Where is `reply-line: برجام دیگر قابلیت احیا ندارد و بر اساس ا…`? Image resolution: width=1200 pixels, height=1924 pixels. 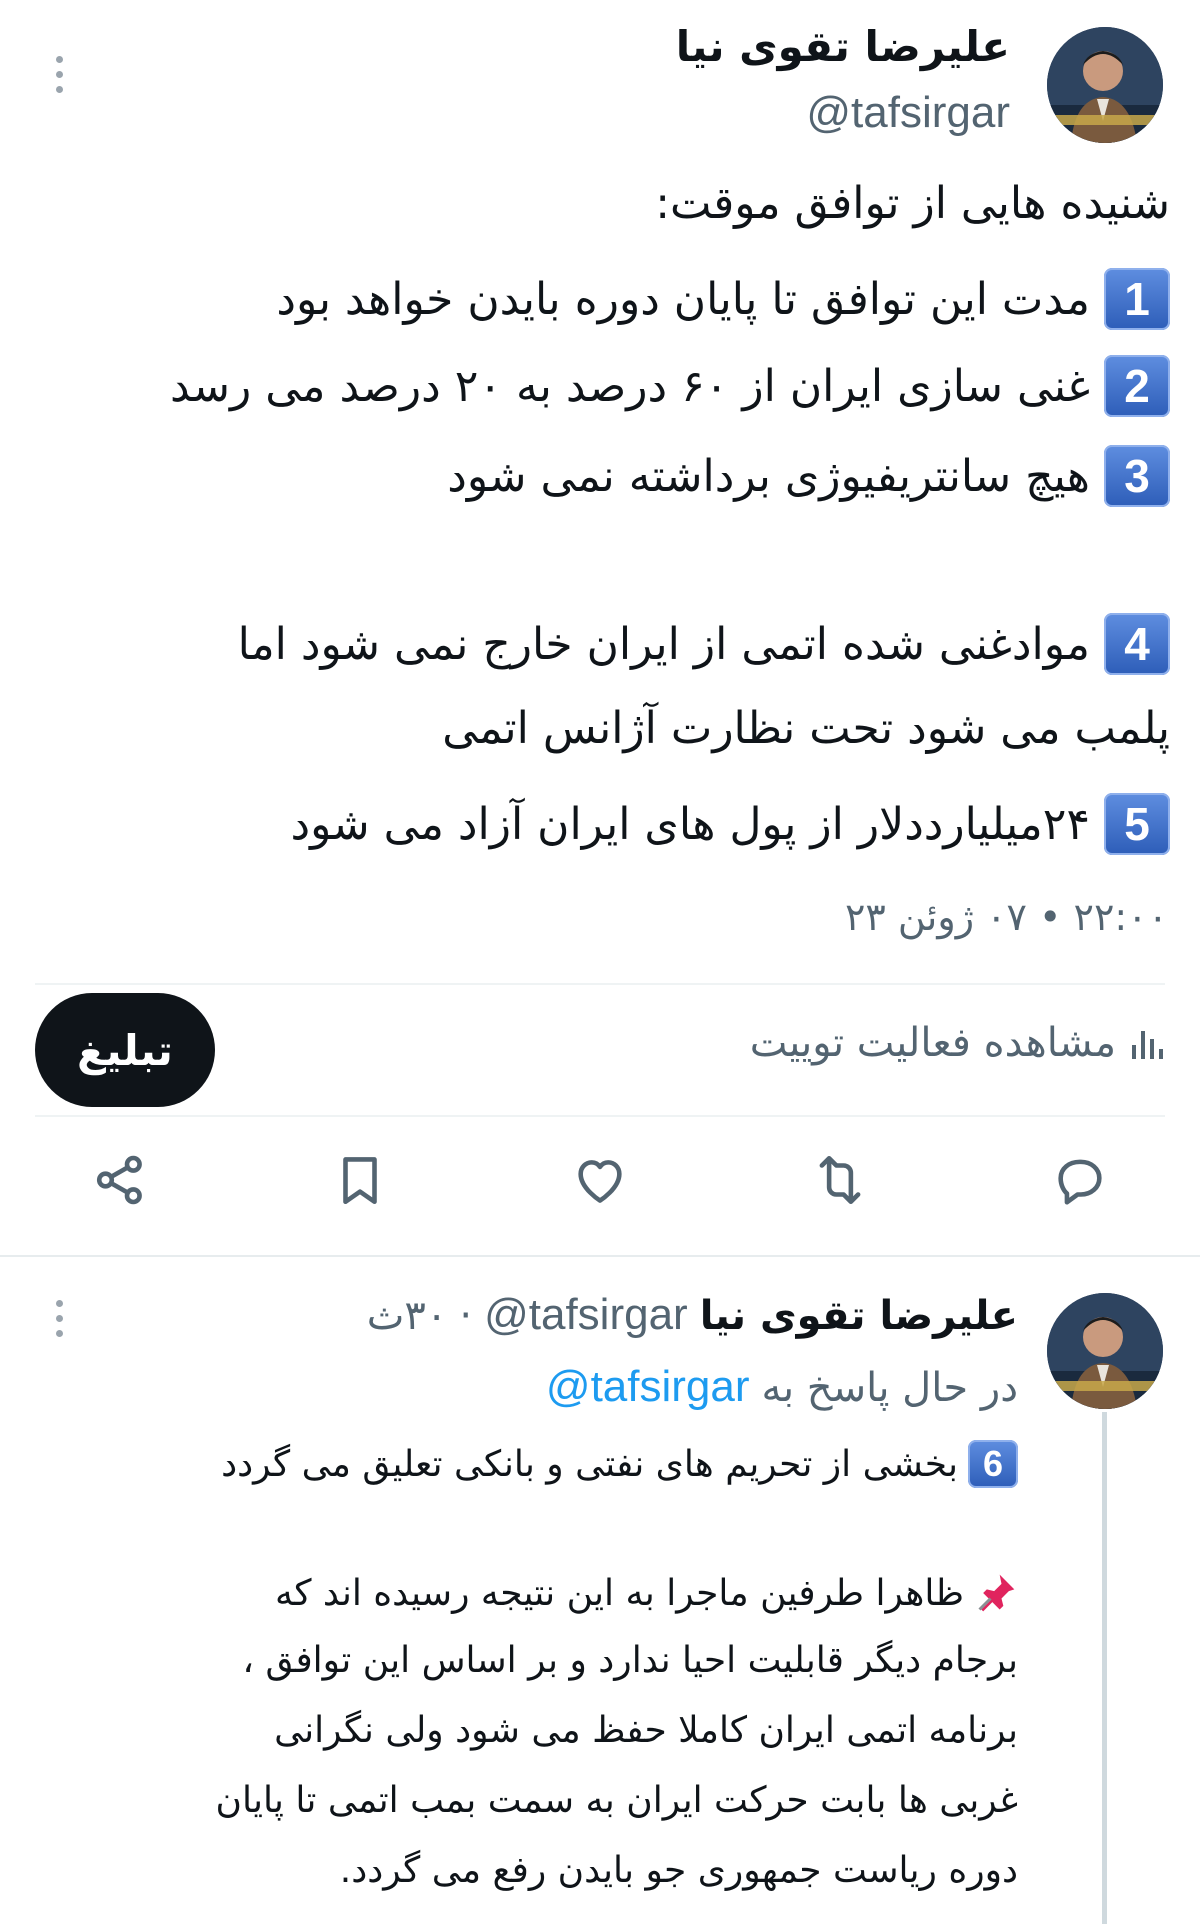 reply-line: برجام دیگر قابلیت احیا ندارد و بر اساس ا… is located at coordinates (630, 1660).